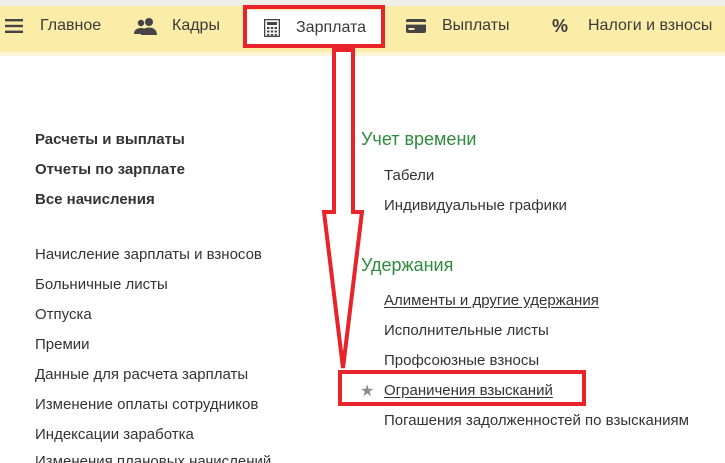  I want to click on menu-item-main: Главное, so click(51, 26).